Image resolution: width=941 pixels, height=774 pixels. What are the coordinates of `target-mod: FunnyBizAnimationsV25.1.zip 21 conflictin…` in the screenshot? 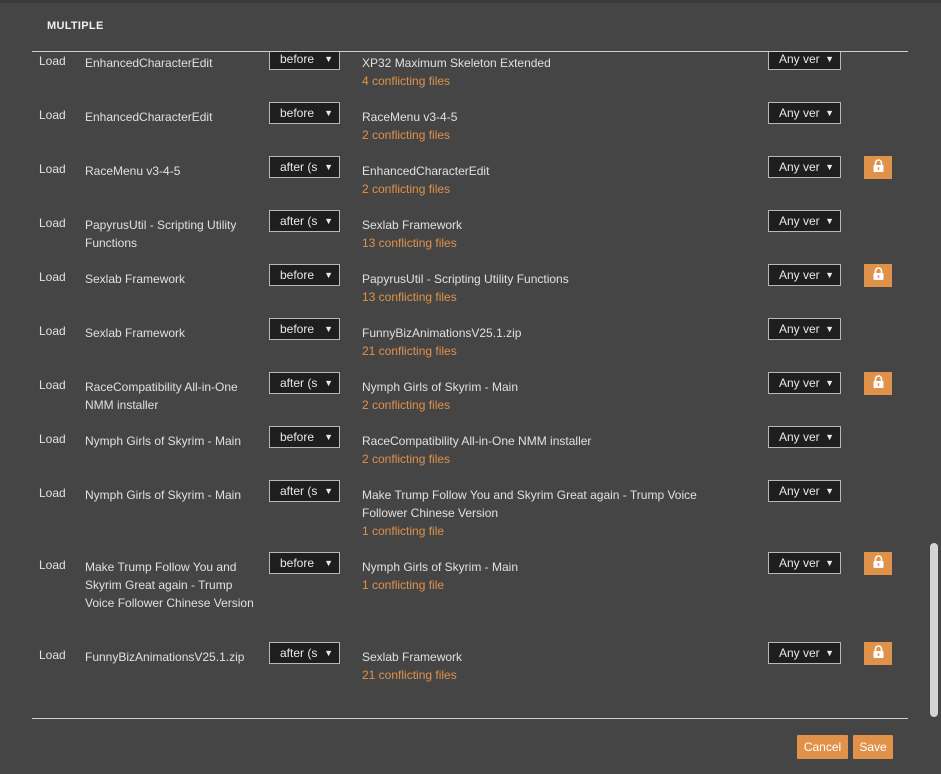 It's located at (552, 342).